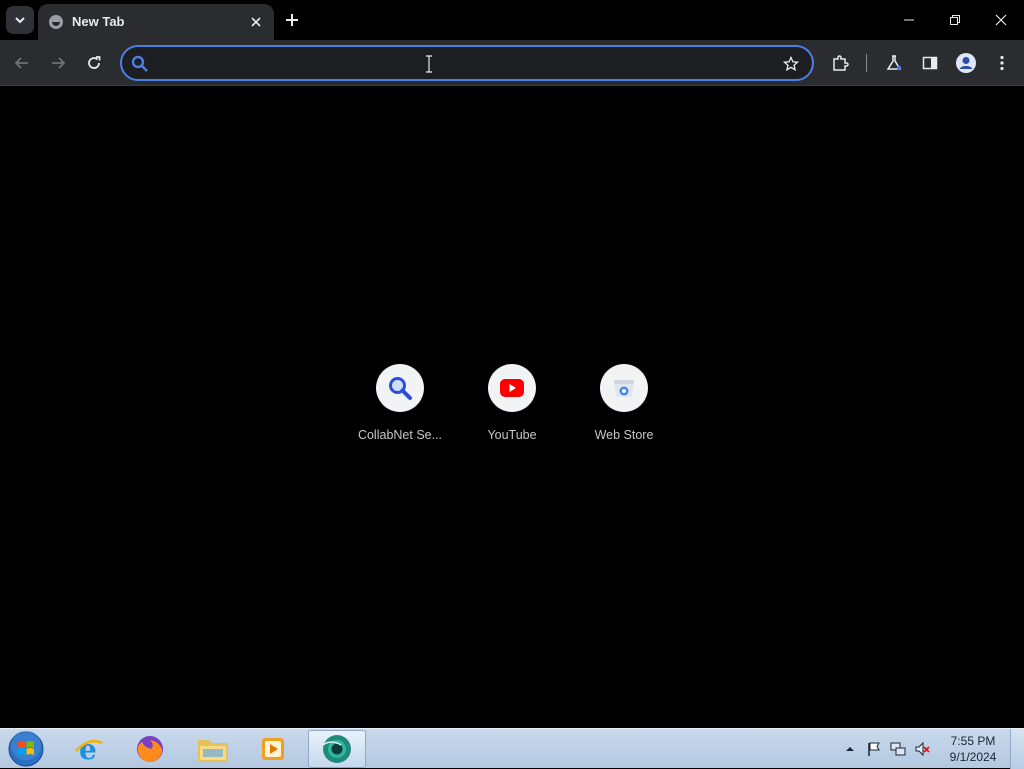  What do you see at coordinates (512, 748) in the screenshot?
I see `taskbar: e 7:55 PM 9/1/2024` at bounding box center [512, 748].